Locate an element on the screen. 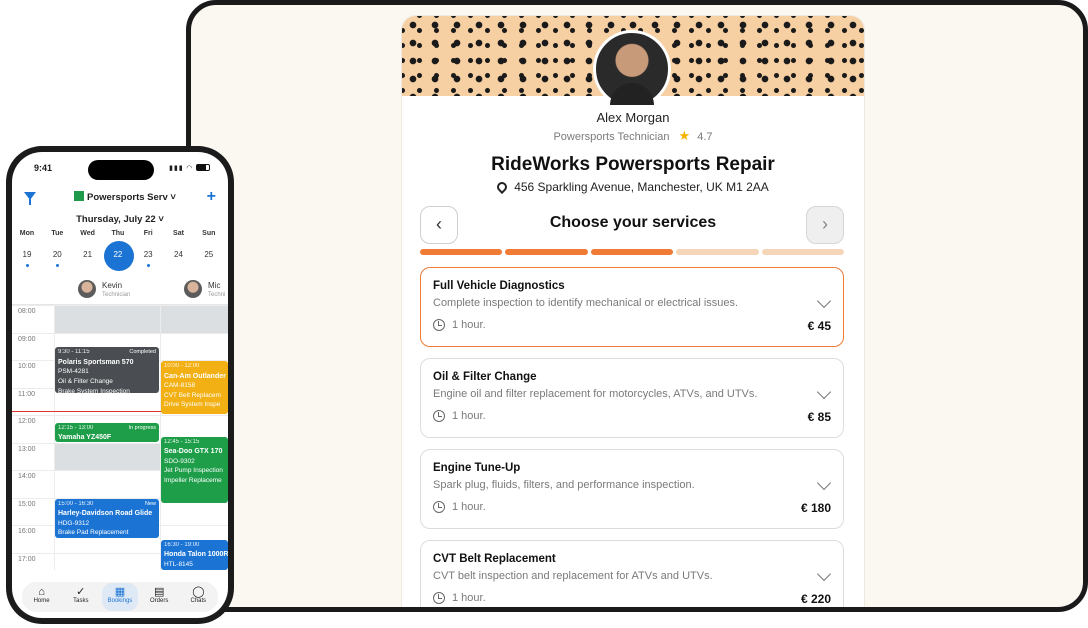 The width and height of the screenshot is (1088, 628). booking-plate: PSM-4281 is located at coordinates (73, 372).